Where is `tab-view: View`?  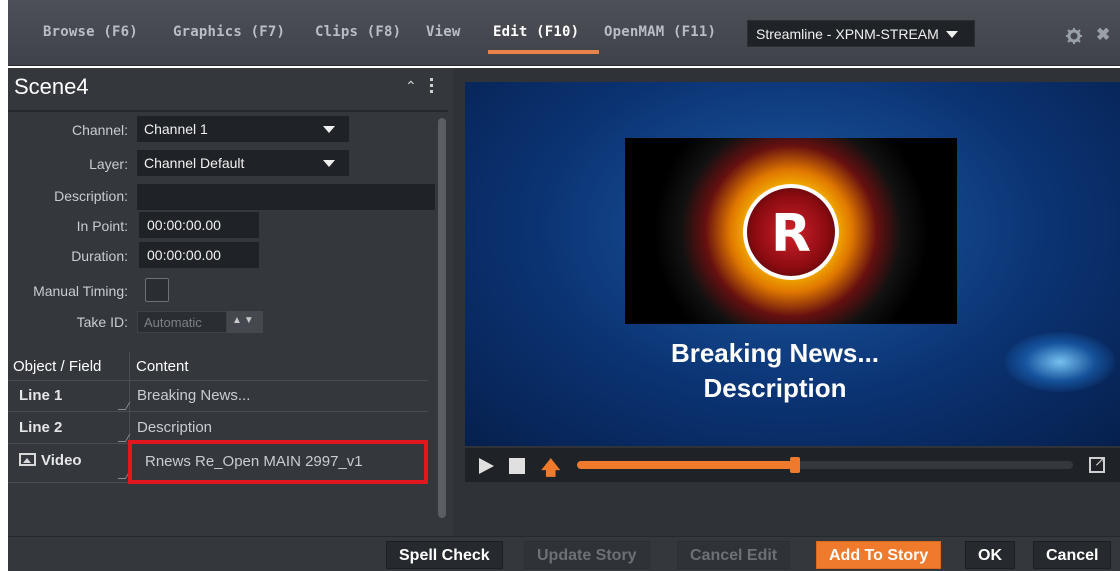
tab-view: View is located at coordinates (443, 32).